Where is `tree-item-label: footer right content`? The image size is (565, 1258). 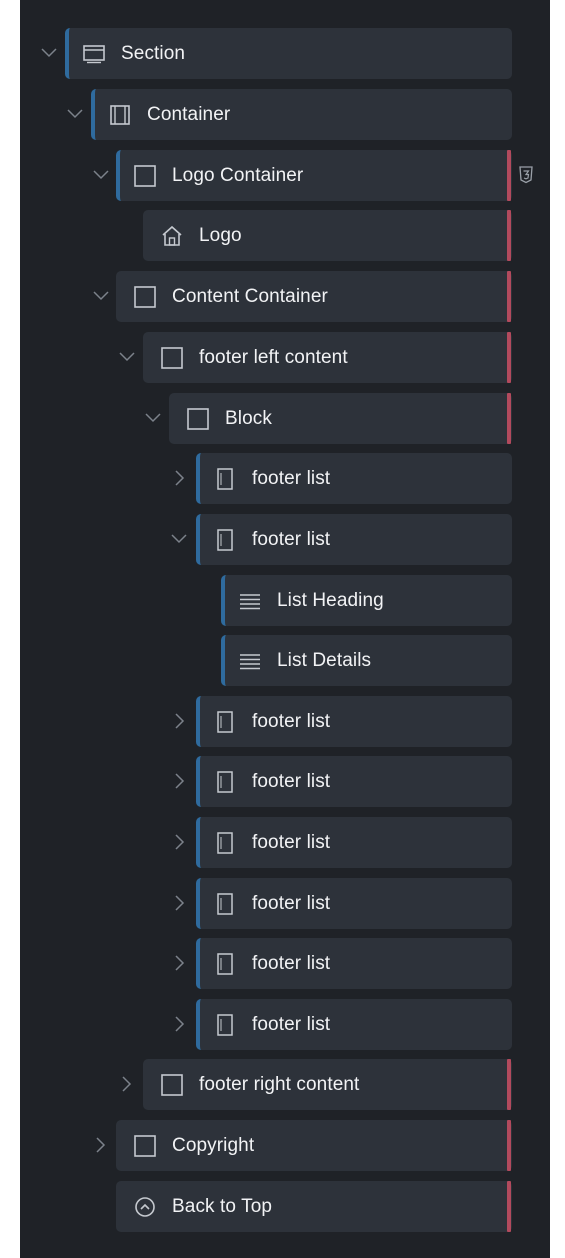
tree-item-label: footer right content is located at coordinates (279, 1084).